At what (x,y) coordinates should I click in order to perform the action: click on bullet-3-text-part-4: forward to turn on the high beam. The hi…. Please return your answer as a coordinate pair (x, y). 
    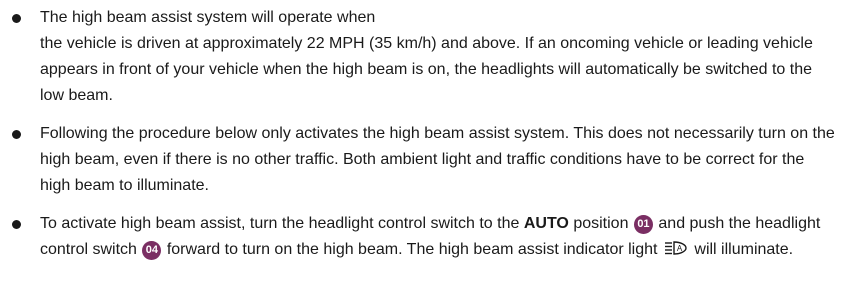
    Looking at the image, I should click on (412, 249).